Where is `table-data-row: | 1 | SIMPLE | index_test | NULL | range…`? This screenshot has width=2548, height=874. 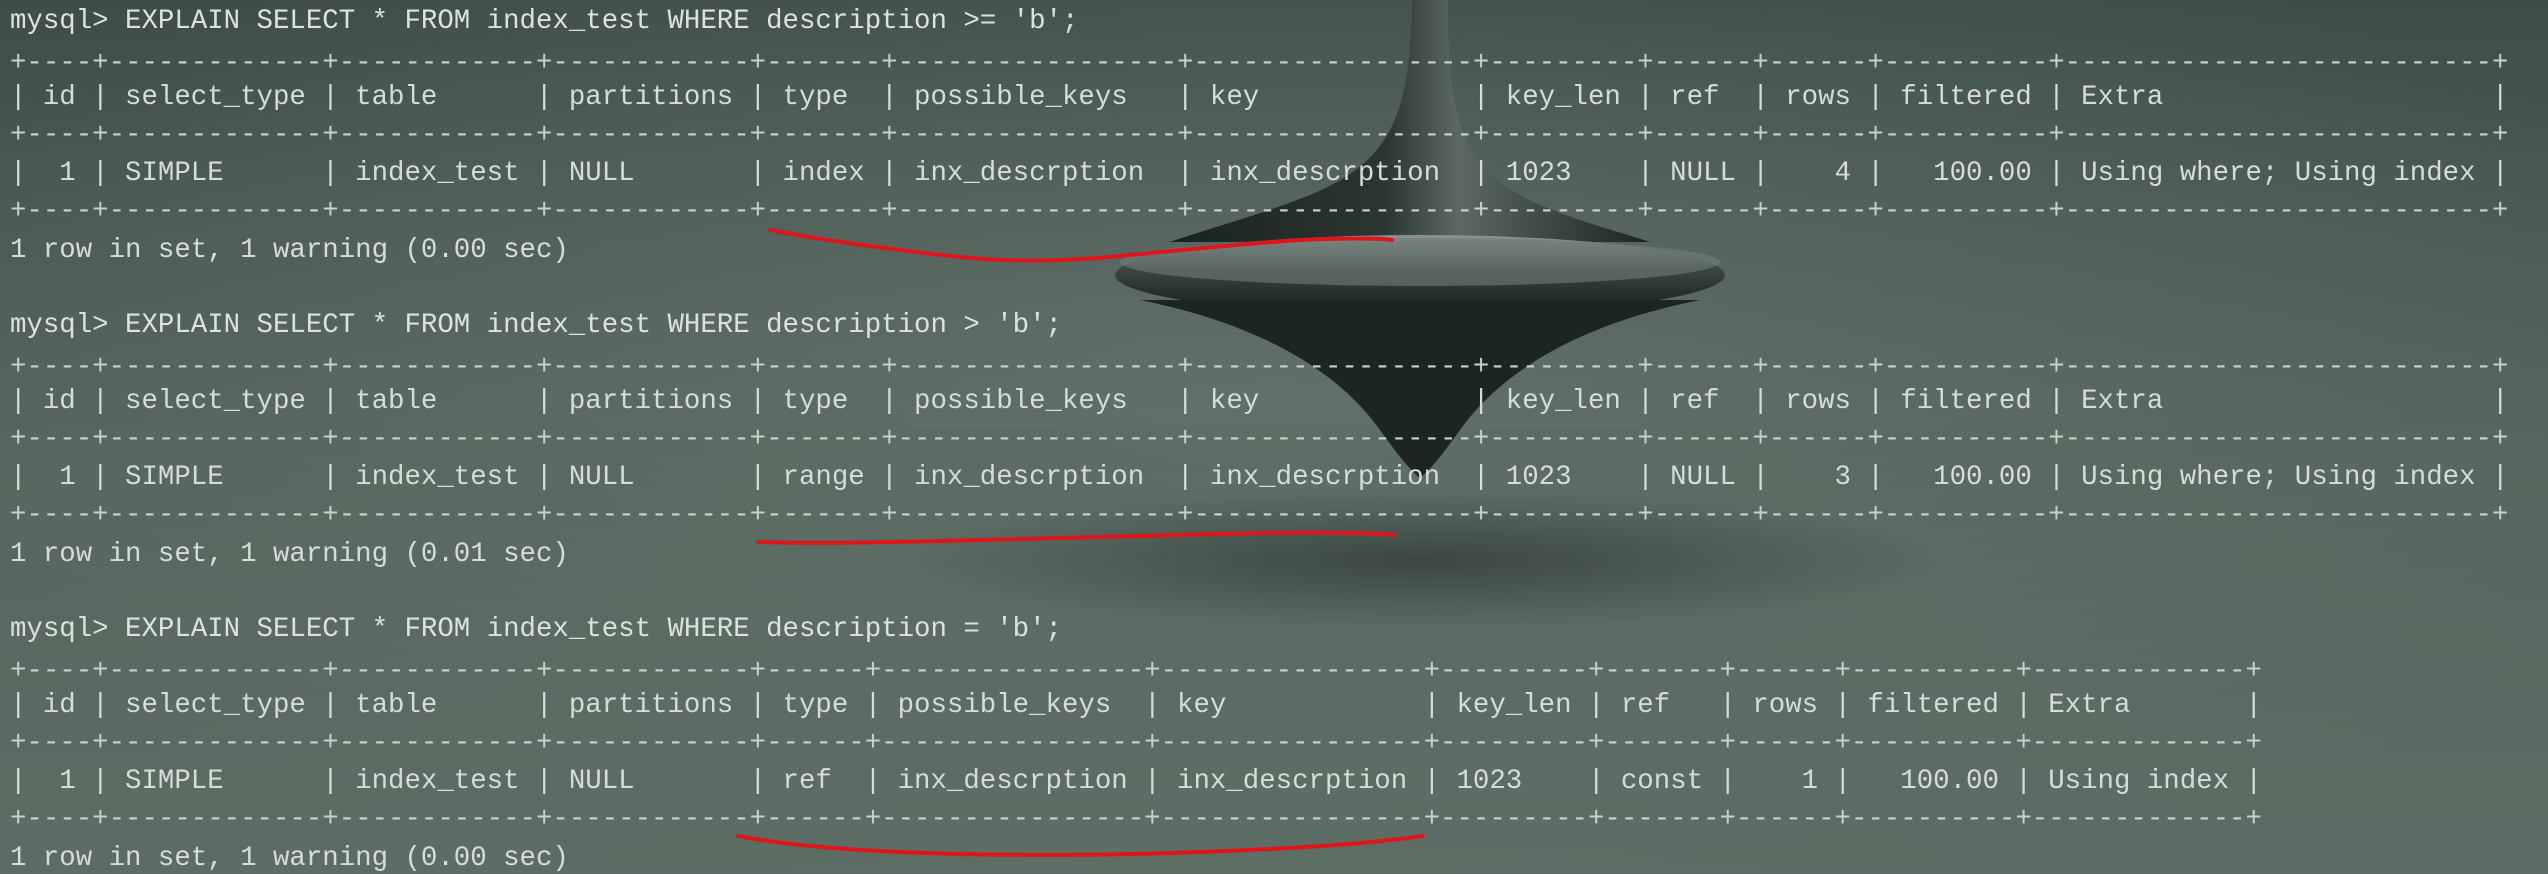
table-data-row: | 1 | SIMPLE | index_test | NULL | range… is located at coordinates (1259, 477).